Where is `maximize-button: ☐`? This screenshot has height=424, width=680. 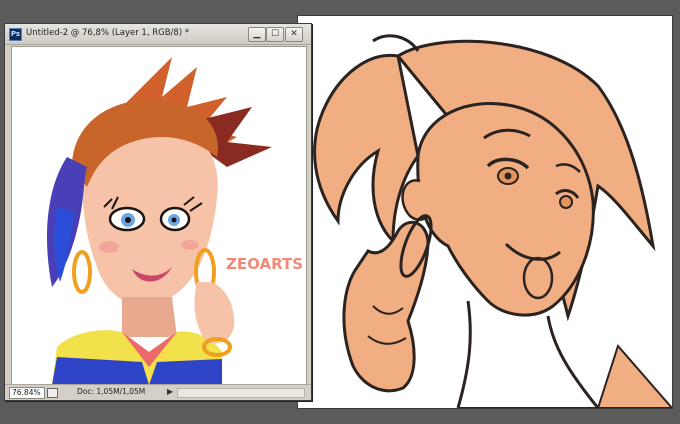
maximize-button: ☐ is located at coordinates (275, 34).